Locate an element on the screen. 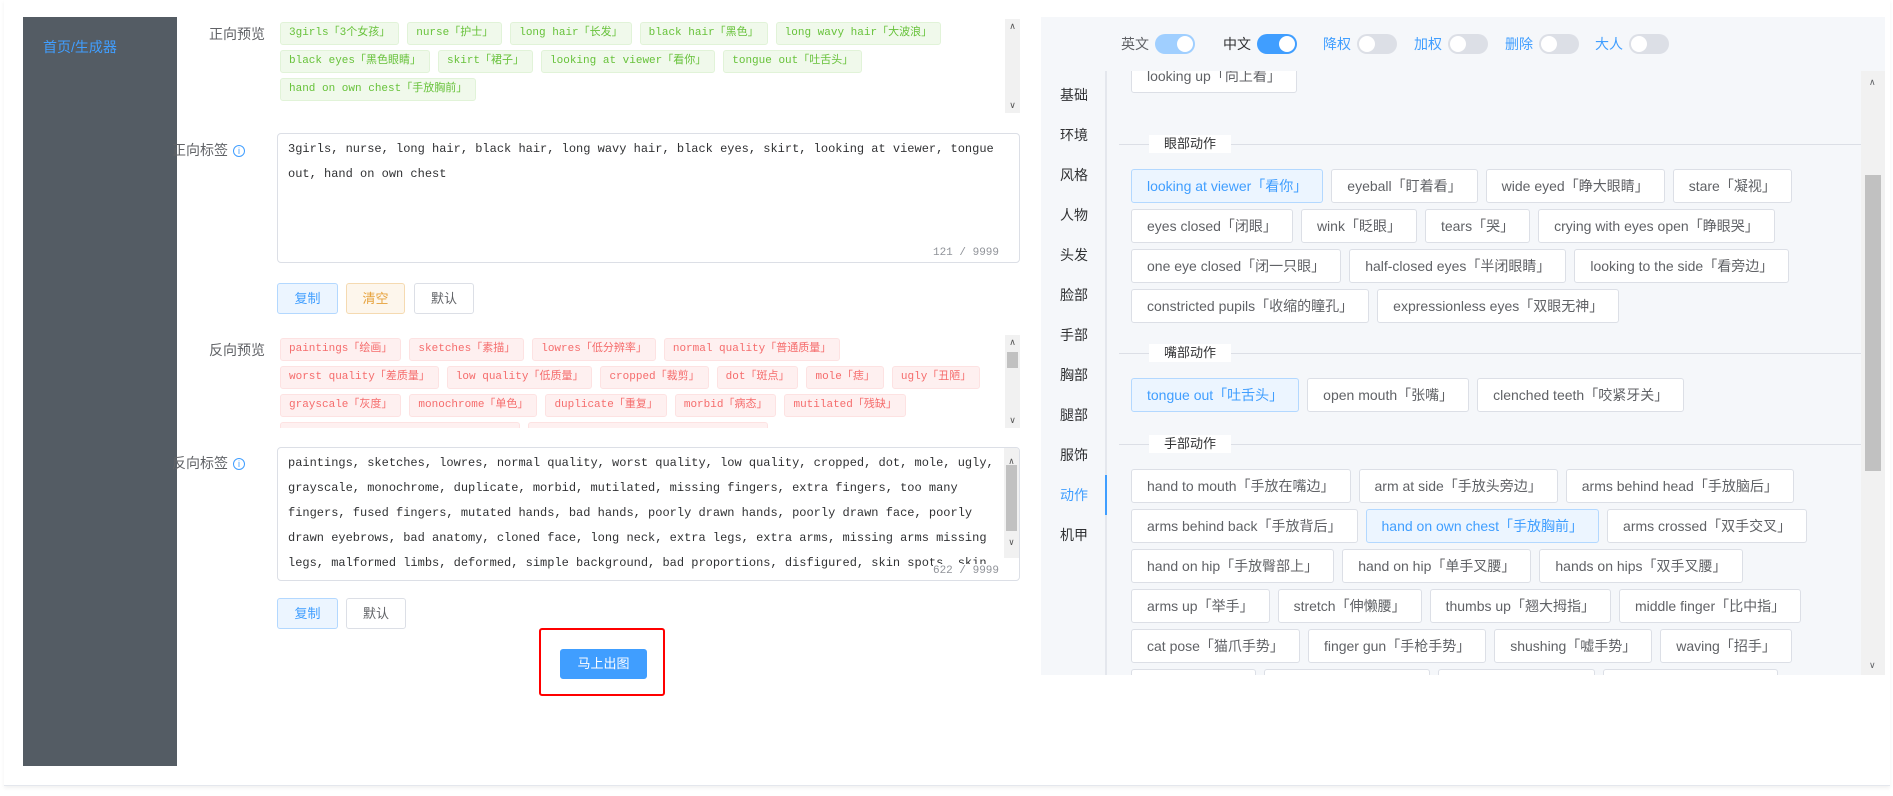 The image size is (1893, 796). tab-category: 机甲 is located at coordinates (1074, 535).